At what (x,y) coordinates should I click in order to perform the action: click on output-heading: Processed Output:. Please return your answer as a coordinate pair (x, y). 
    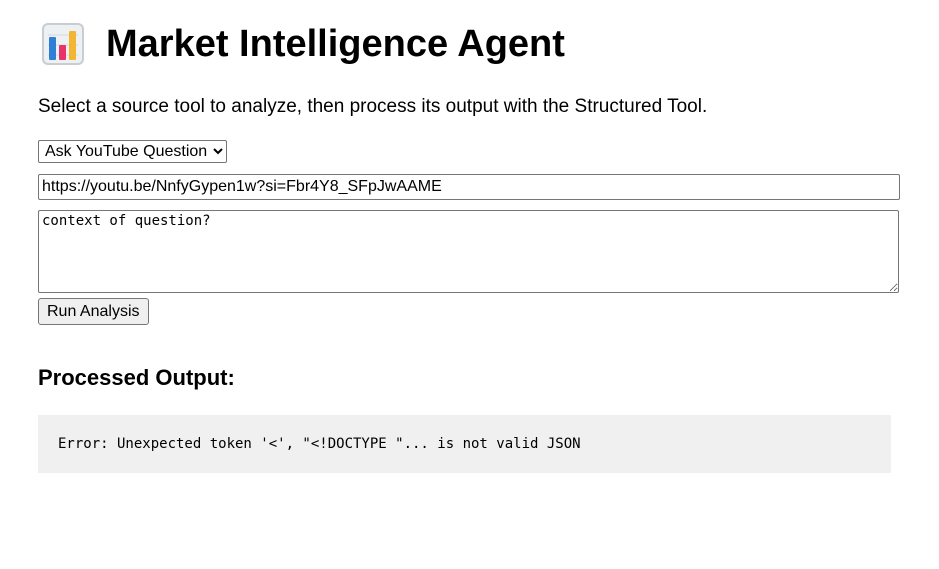
    Looking at the image, I should click on (136, 377).